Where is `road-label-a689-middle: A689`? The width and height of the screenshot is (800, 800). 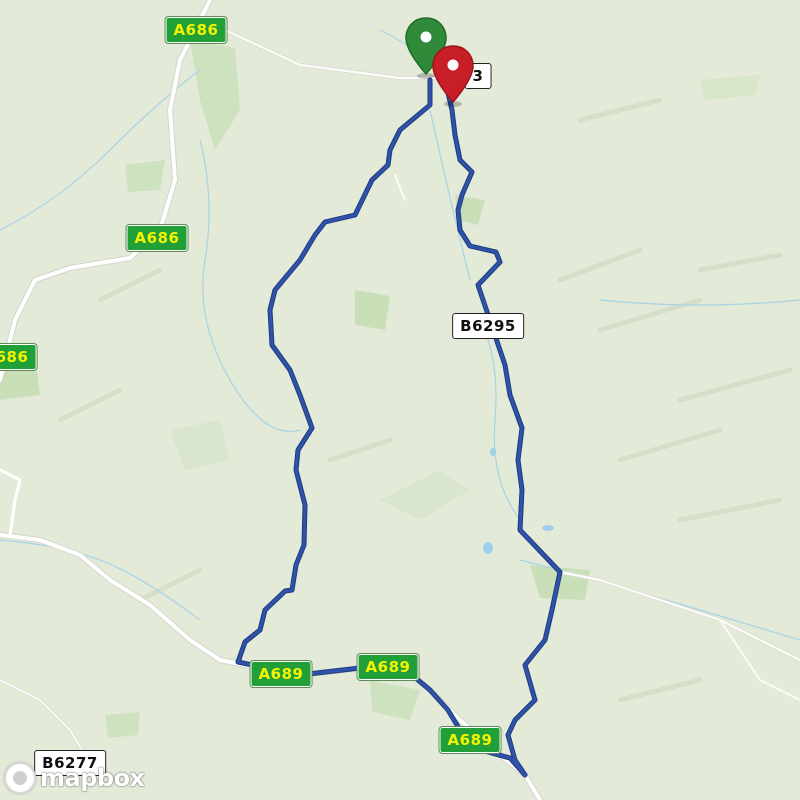 road-label-a689-middle: A689 is located at coordinates (388, 667).